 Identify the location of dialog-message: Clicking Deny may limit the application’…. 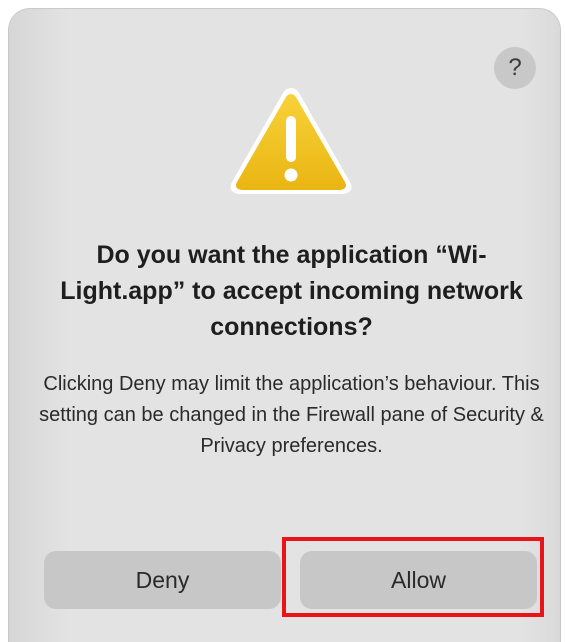
(291, 415).